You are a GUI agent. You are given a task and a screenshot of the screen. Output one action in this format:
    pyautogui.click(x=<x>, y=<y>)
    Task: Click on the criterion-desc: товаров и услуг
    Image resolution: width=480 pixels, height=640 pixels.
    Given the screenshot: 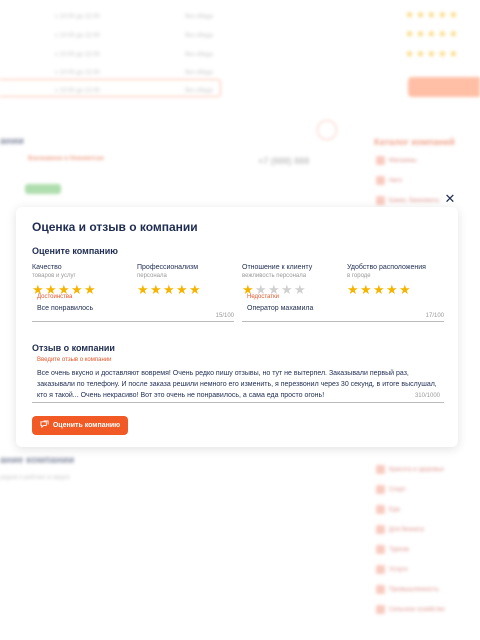 What is the action you would take?
    pyautogui.click(x=54, y=276)
    